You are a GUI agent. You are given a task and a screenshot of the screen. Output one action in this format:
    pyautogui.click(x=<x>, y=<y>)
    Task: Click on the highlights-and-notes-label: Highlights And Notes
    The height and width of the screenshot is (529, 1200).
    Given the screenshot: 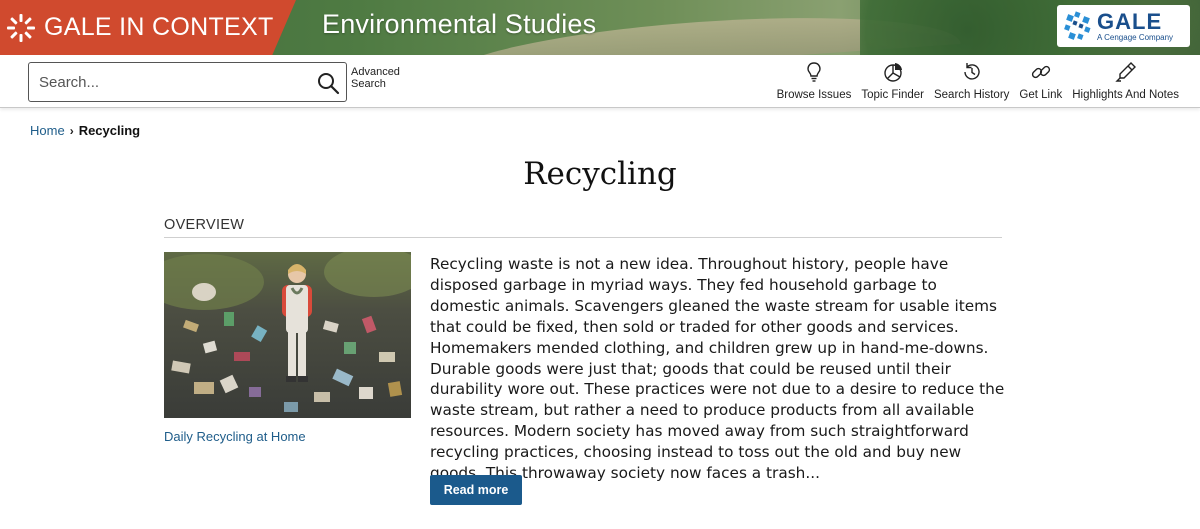 What is the action you would take?
    pyautogui.click(x=1125, y=95)
    